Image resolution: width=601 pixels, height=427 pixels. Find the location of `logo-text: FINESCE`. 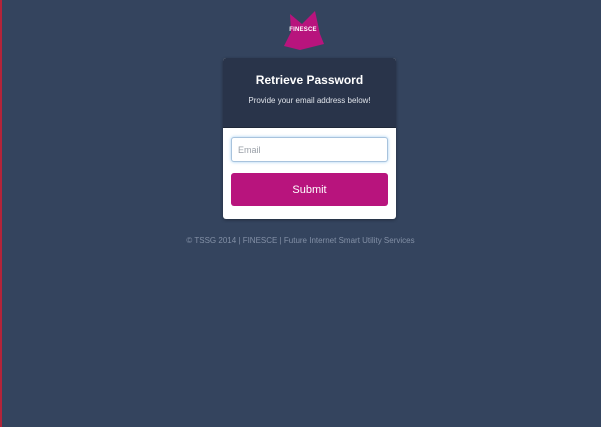

logo-text: FINESCE is located at coordinates (303, 30).